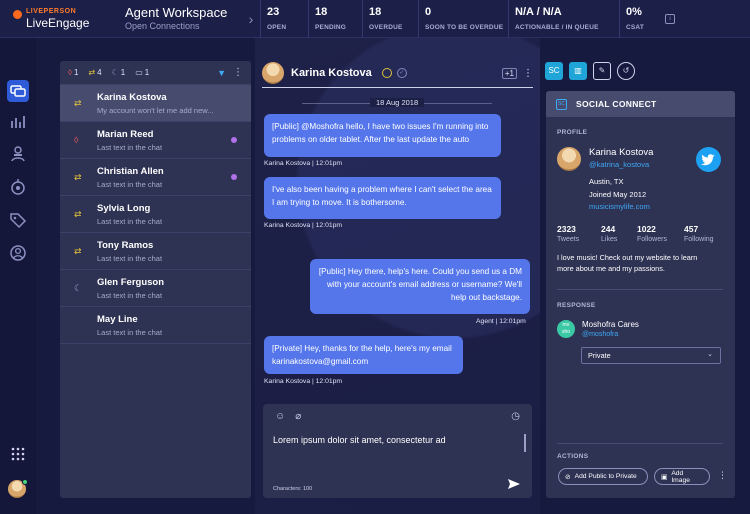  I want to click on date-label: 18 Aug 2018, so click(397, 102).